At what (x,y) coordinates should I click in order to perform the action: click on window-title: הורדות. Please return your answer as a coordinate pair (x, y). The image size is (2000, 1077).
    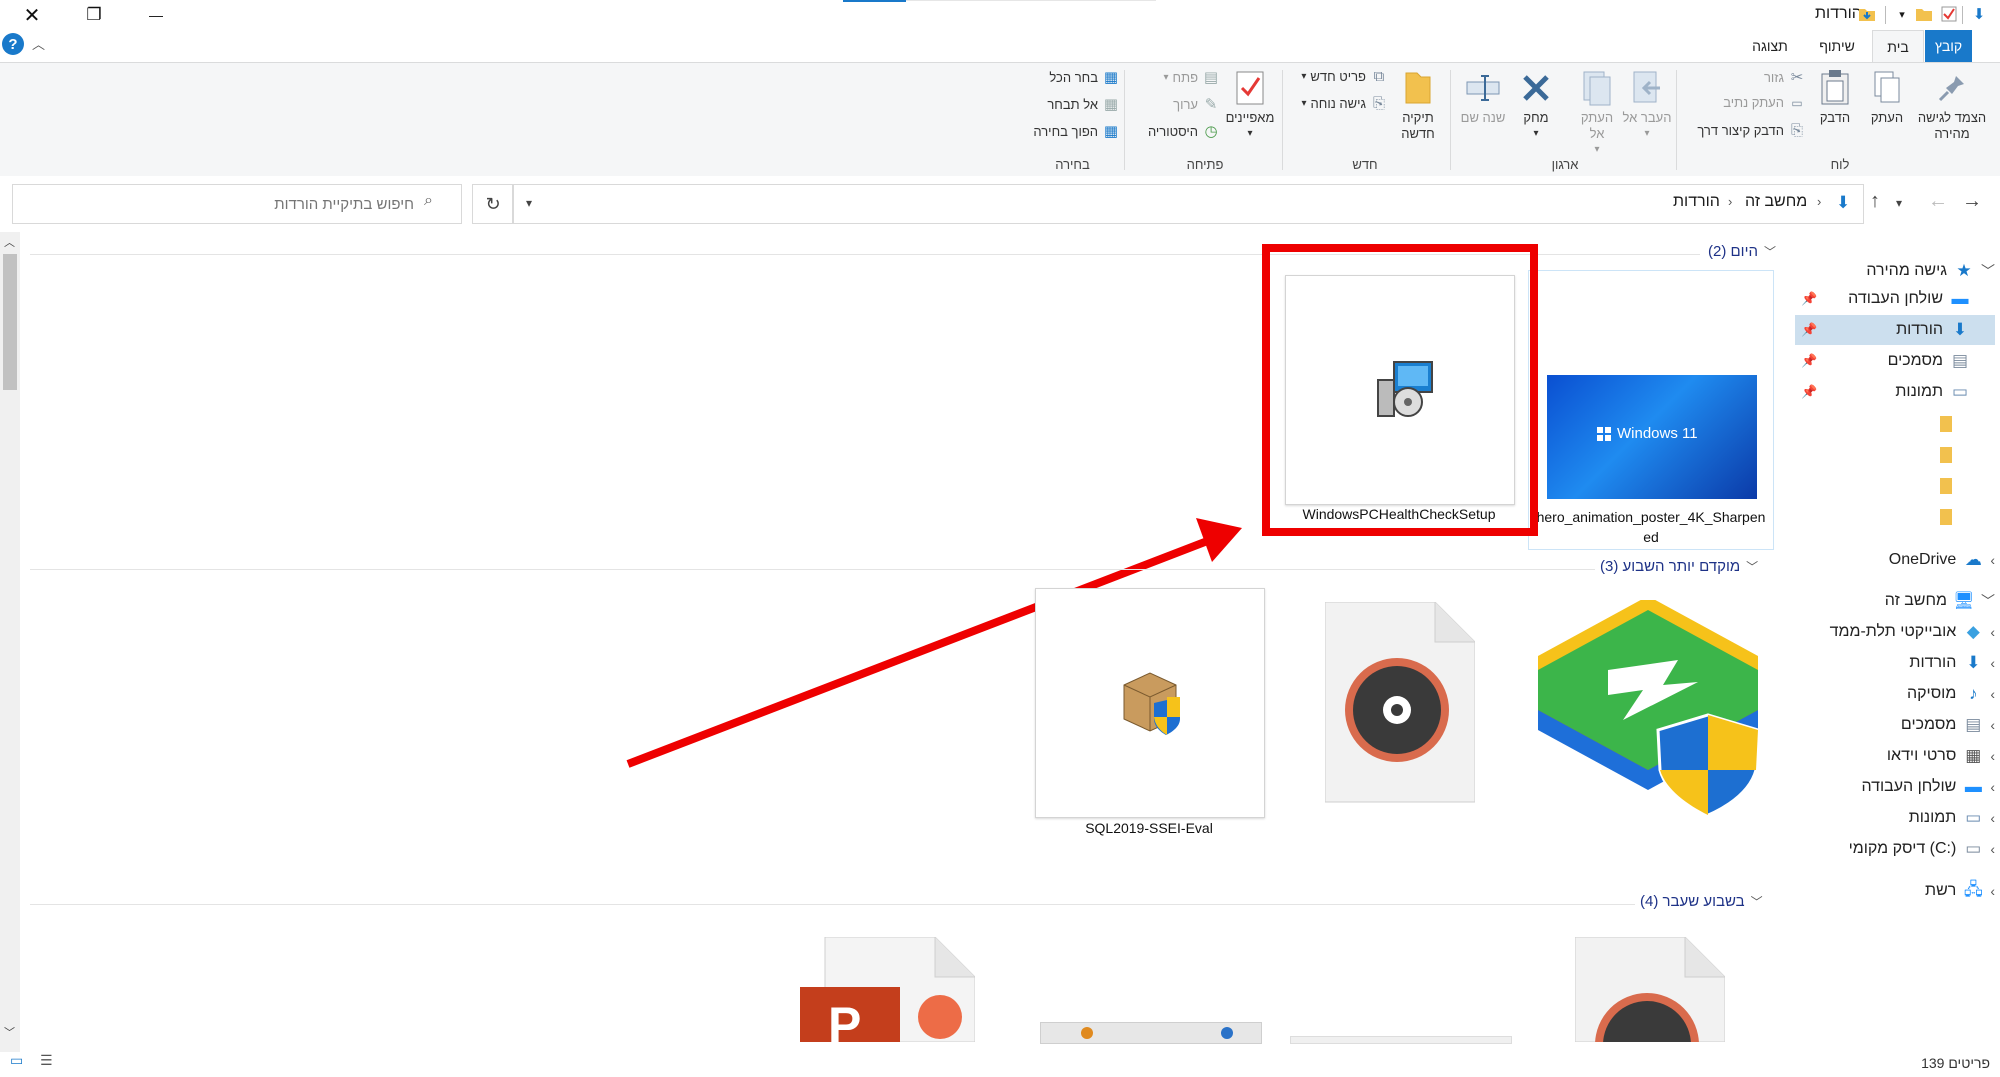
    Looking at the image, I should click on (1838, 13).